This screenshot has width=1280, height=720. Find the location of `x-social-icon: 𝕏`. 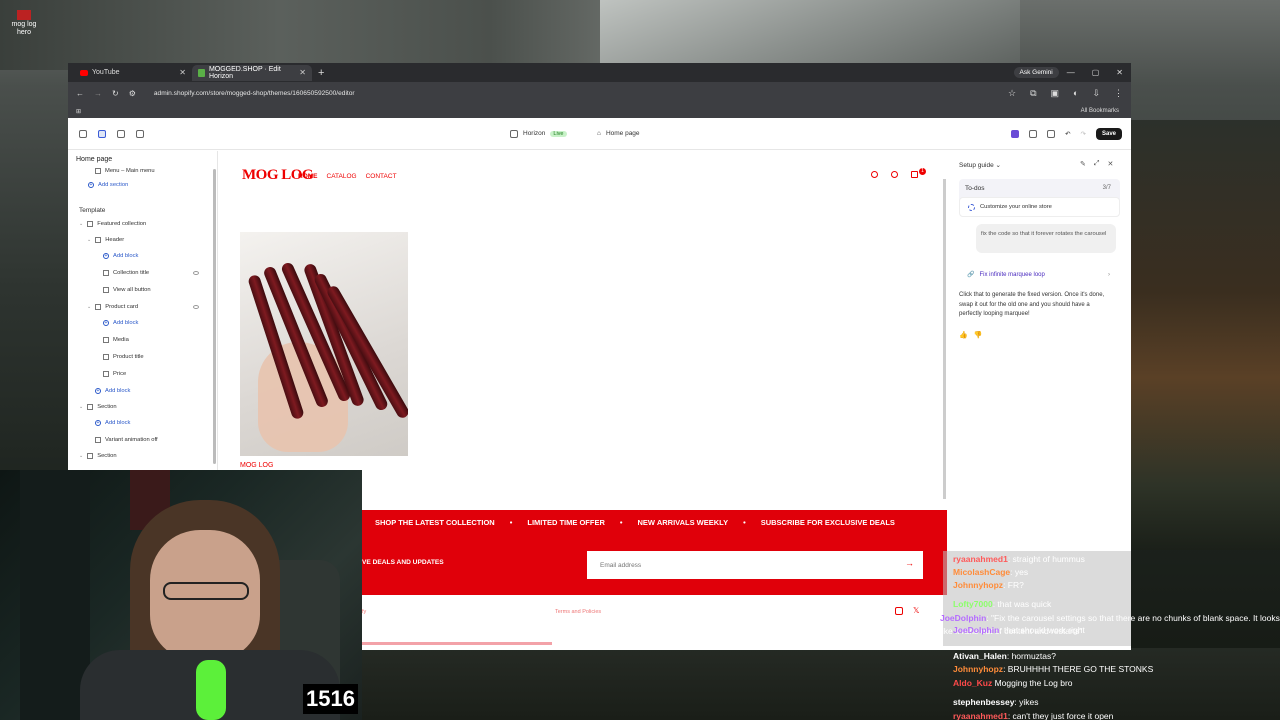

x-social-icon: 𝕏 is located at coordinates (916, 610).